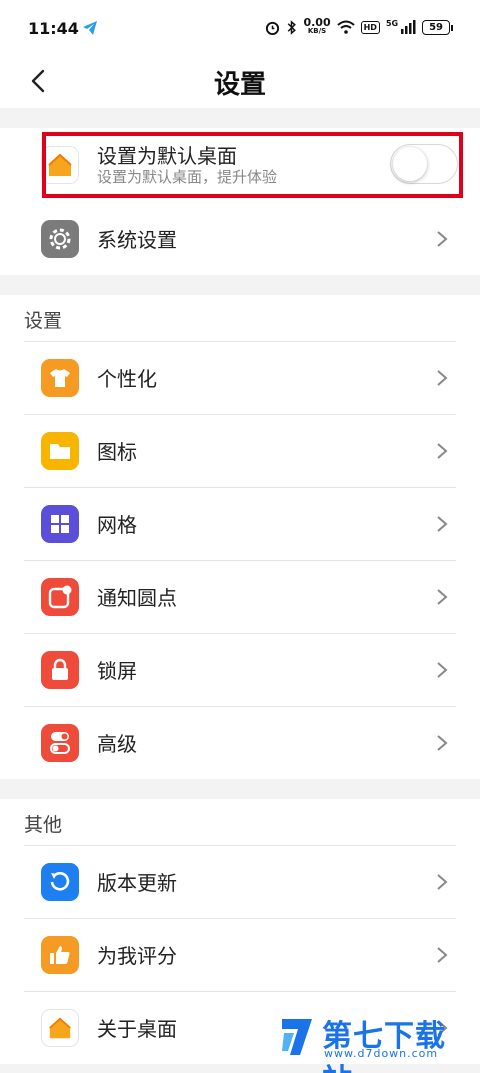 This screenshot has width=480, height=1073. What do you see at coordinates (240, 377) in the screenshot?
I see `personalize-row: 个性化` at bounding box center [240, 377].